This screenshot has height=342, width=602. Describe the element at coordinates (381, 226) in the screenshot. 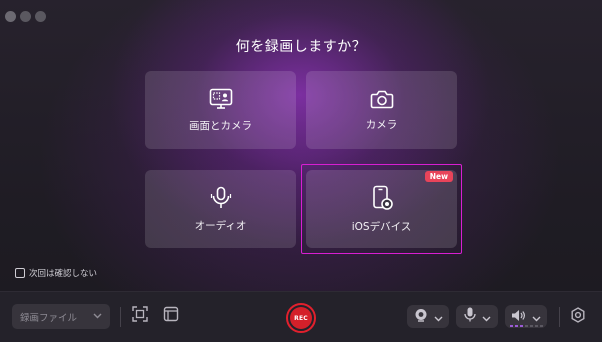

I see `ios-device-label: iOSデバイス` at that location.